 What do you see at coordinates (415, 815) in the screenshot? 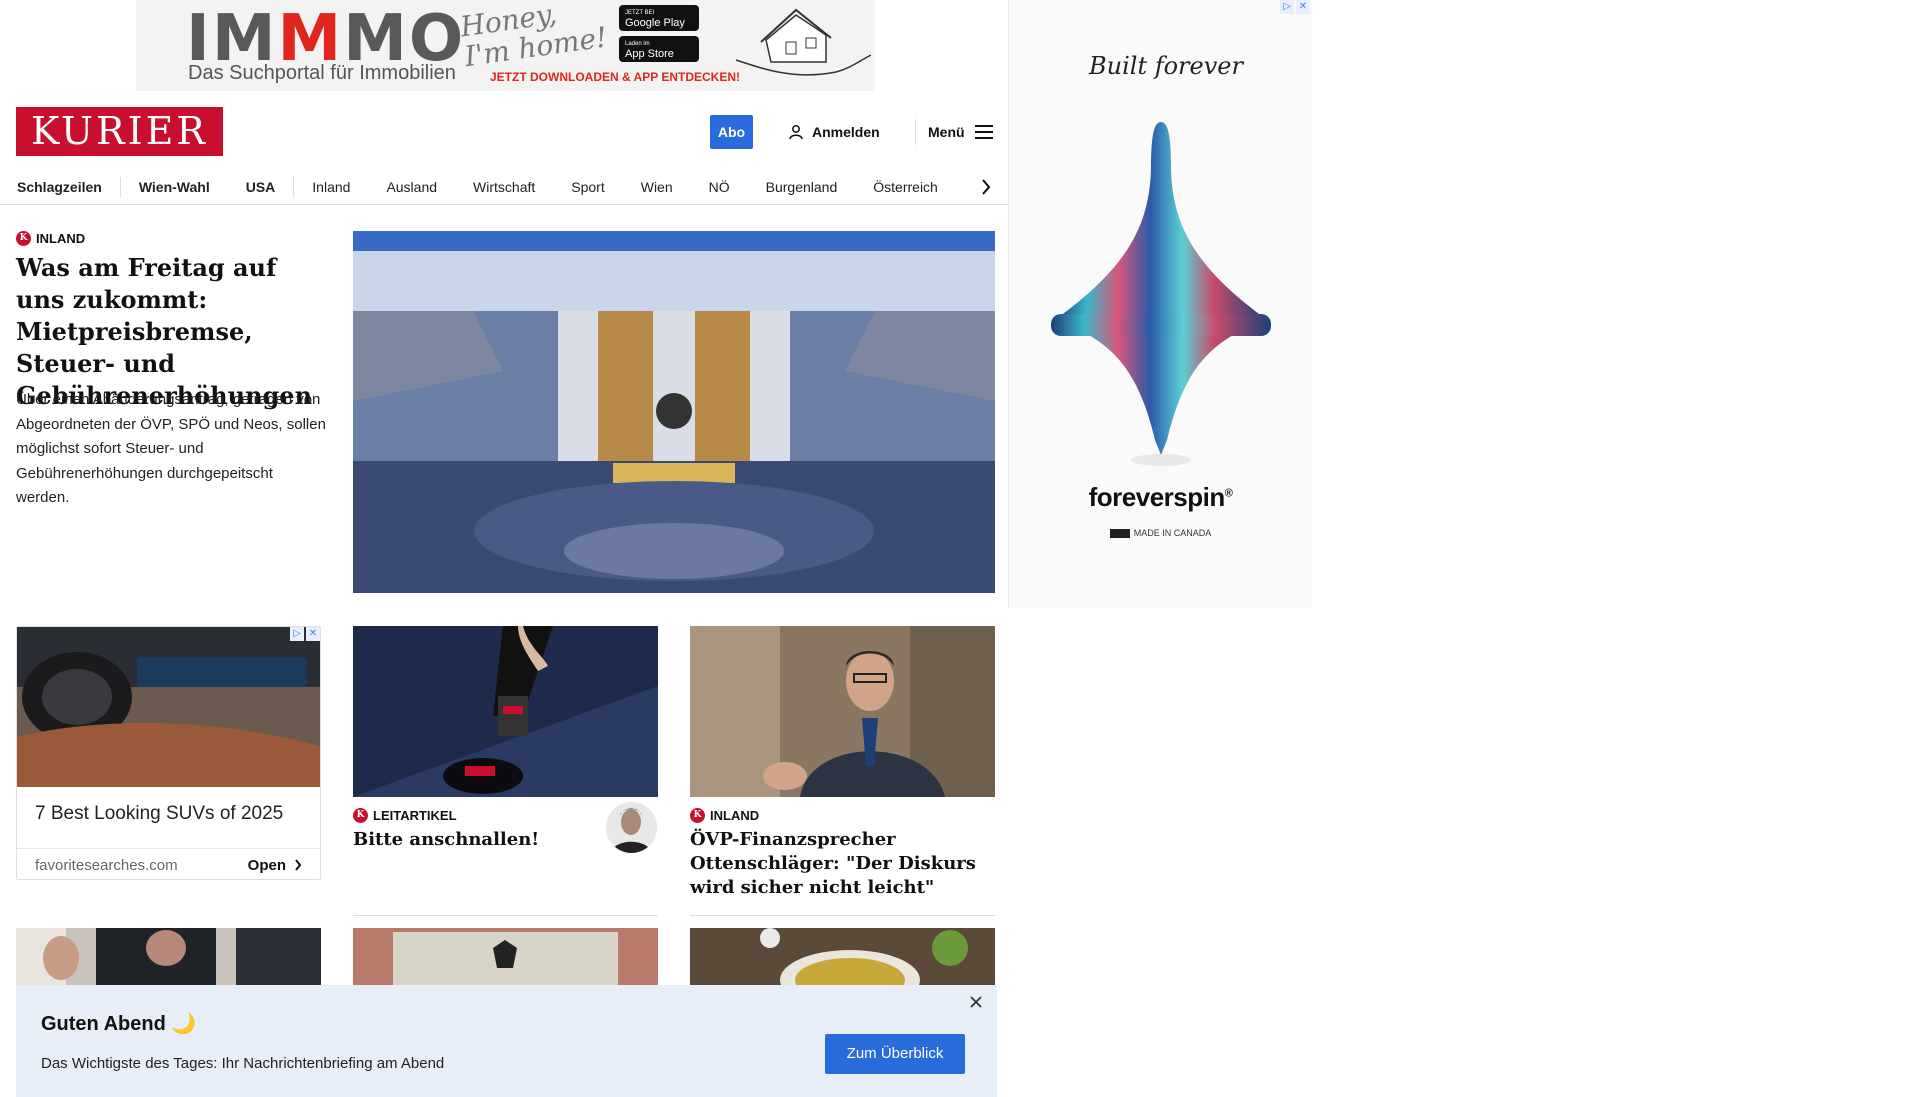
I see `card-kicker-label: LEITARTIKEL` at bounding box center [415, 815].